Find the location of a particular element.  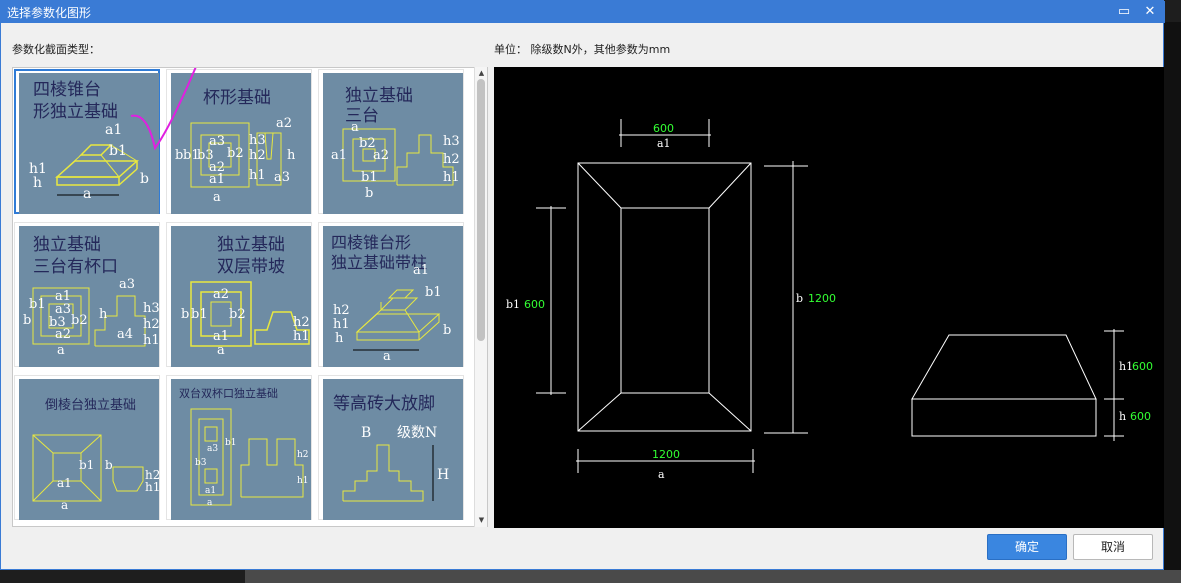

shape-tile-three-step-foundation: 独立基础 三台 a a1 b2 a2 b1 b h3 h2 h1 is located at coordinates (391, 141).